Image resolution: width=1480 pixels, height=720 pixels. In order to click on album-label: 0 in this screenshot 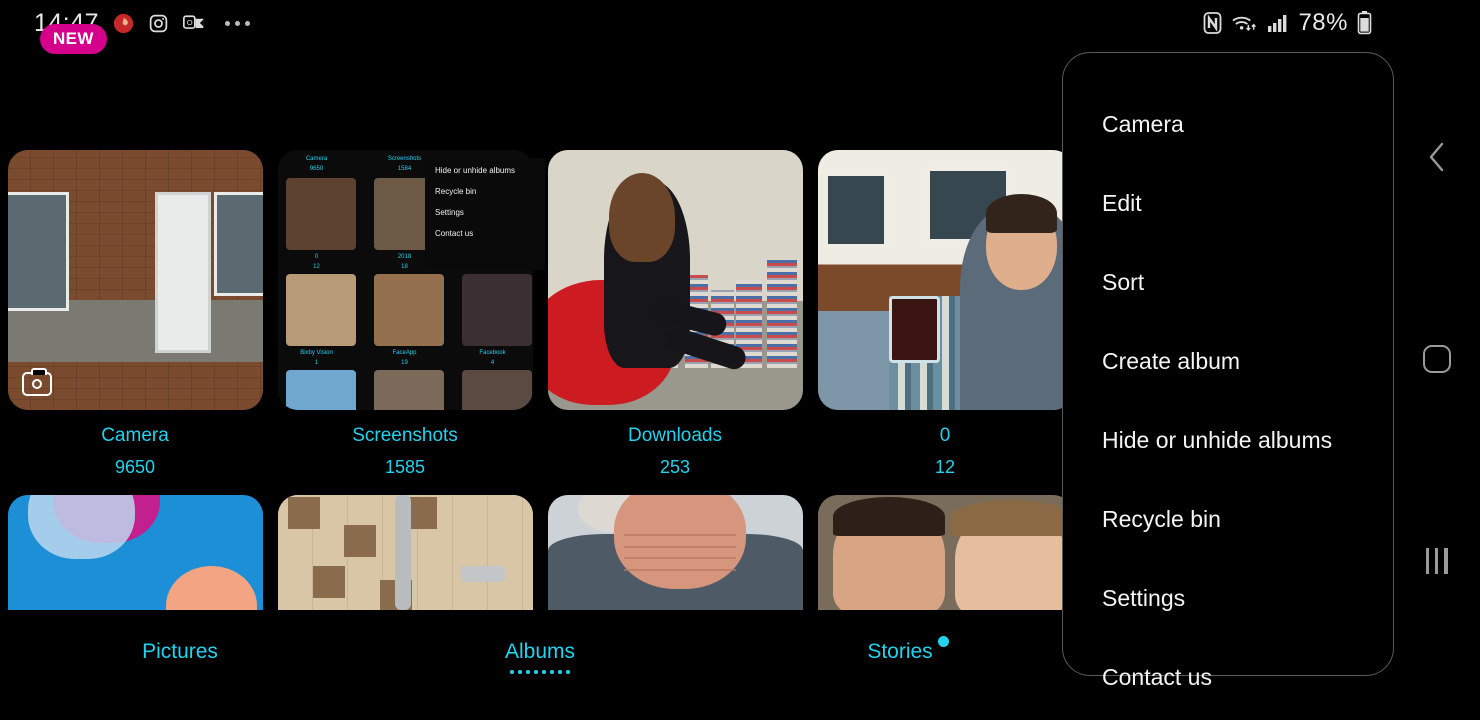, I will do `click(945, 435)`.